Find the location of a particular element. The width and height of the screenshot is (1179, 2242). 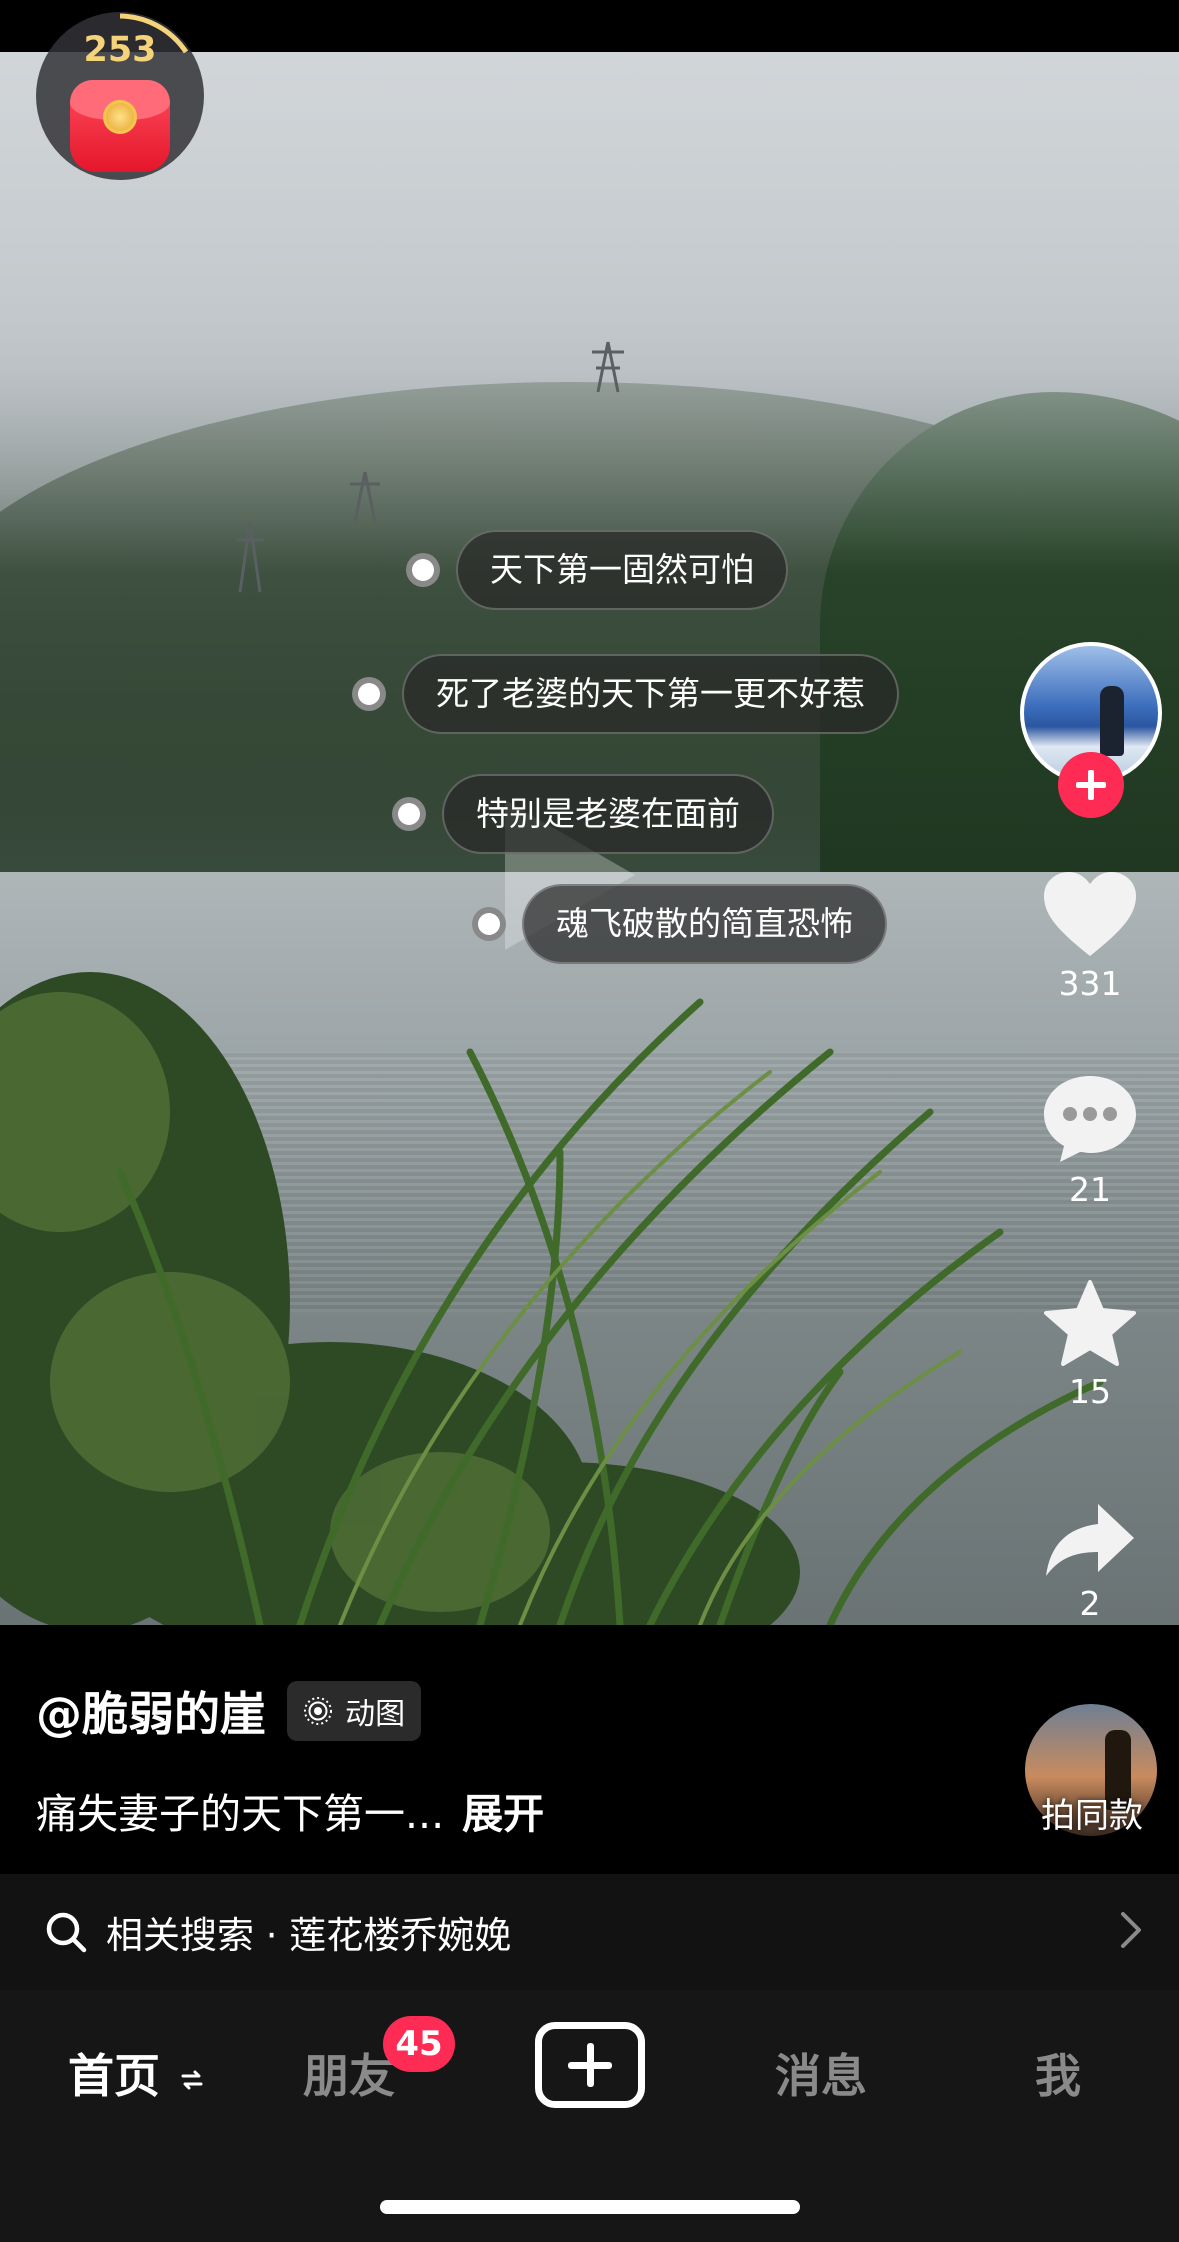

danmaku-text: 特别是老婆在面前 is located at coordinates (608, 814).